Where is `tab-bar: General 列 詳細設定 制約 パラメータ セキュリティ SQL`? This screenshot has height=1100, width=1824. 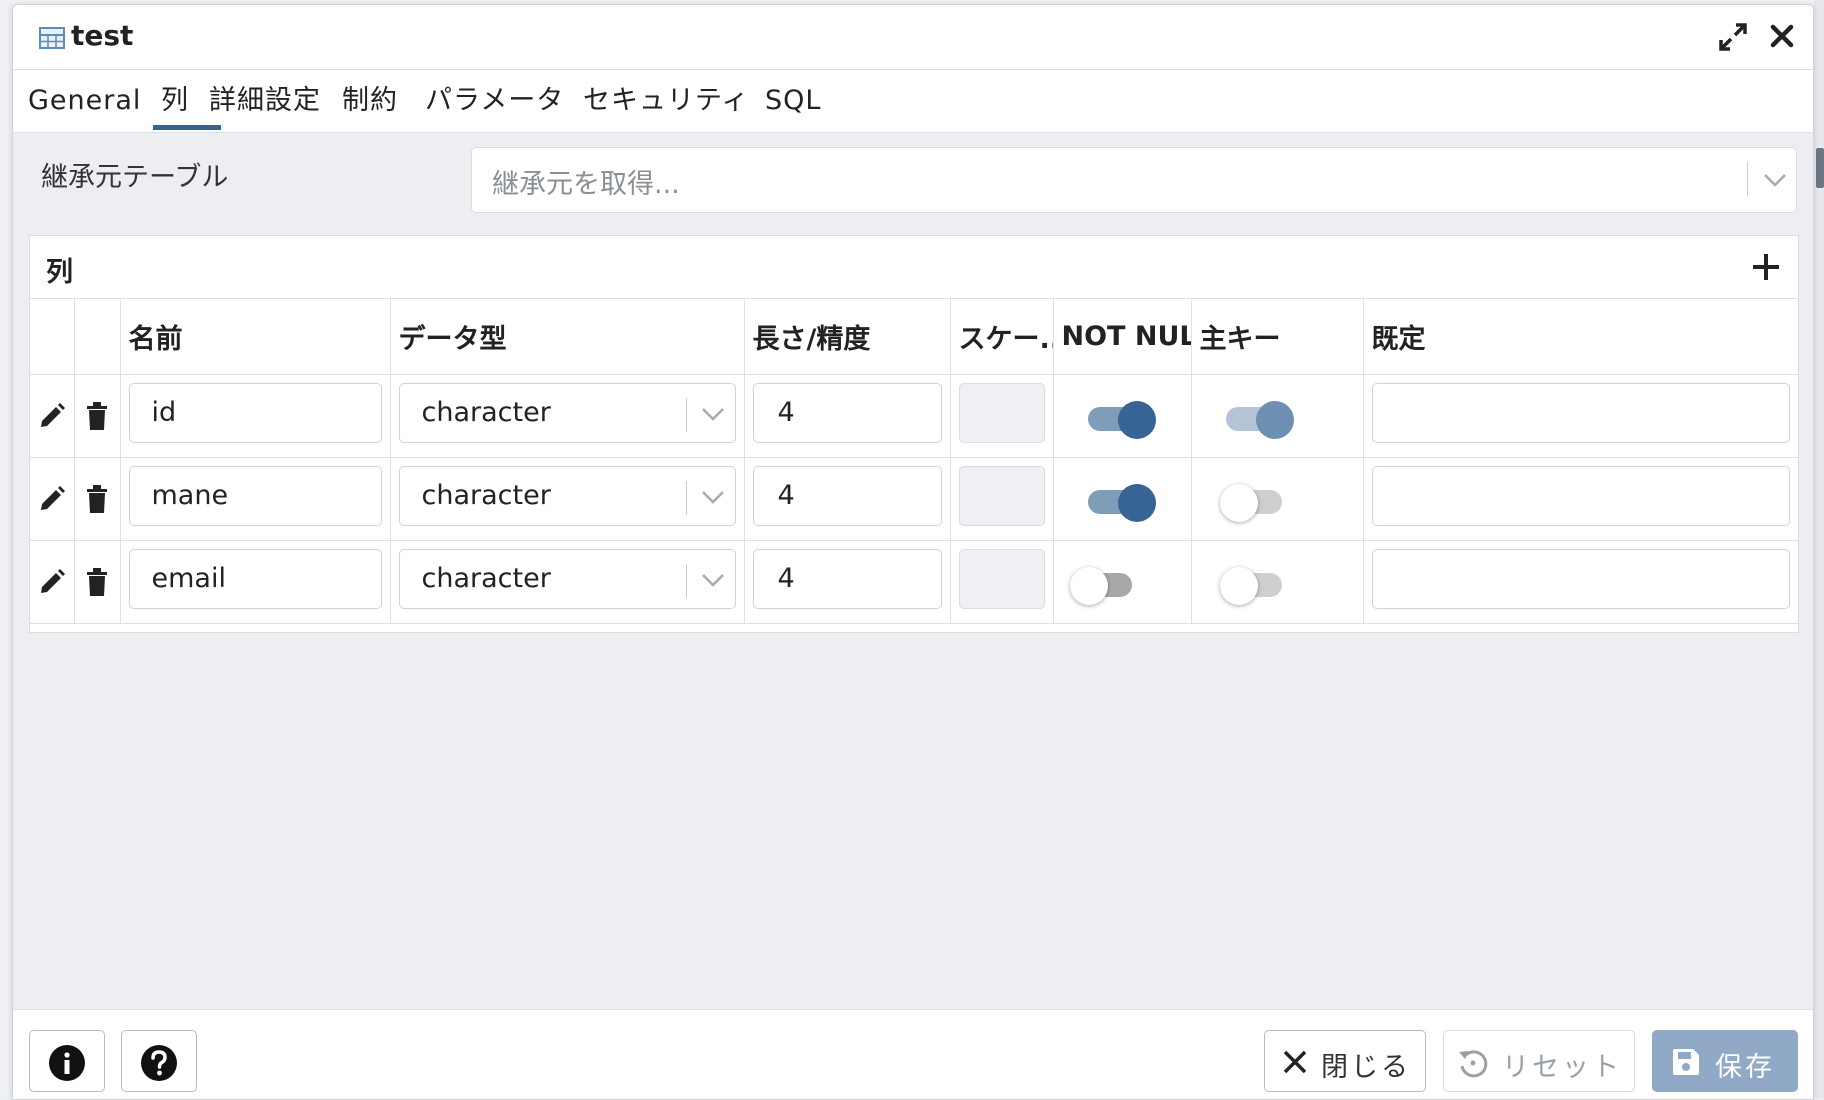
tab-bar: General 列 詳細設定 制約 パラメータ セキュリティ SQL is located at coordinates (913, 101).